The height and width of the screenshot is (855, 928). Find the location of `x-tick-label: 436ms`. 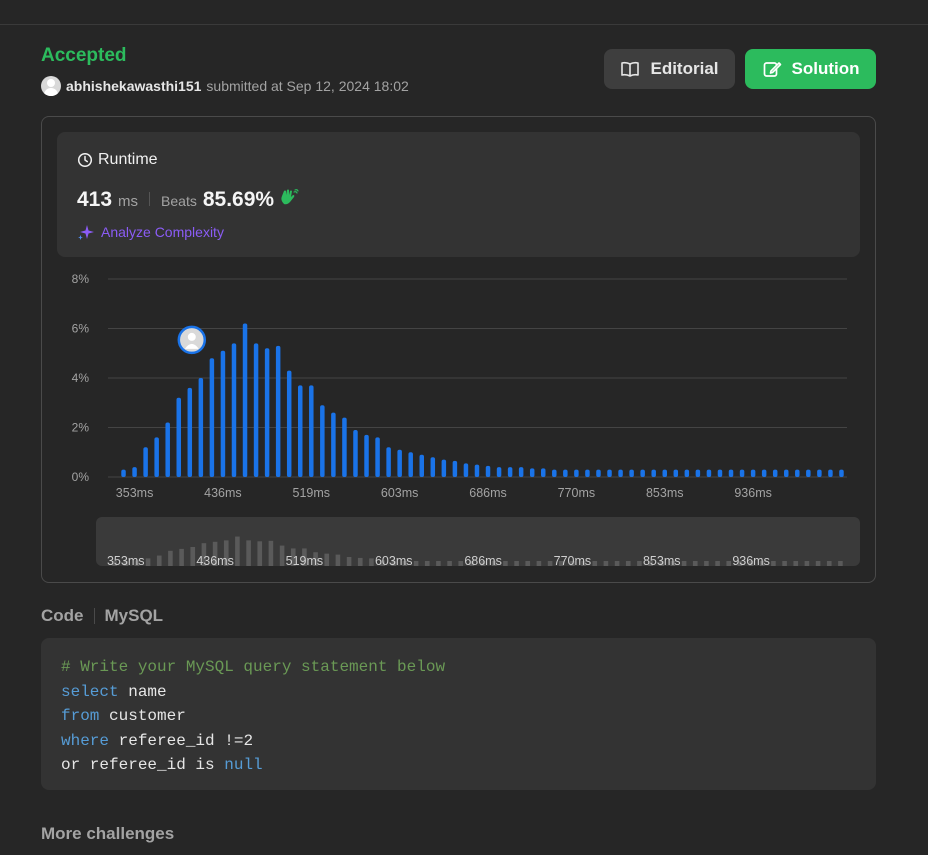

x-tick-label: 436ms is located at coordinates (223, 493).